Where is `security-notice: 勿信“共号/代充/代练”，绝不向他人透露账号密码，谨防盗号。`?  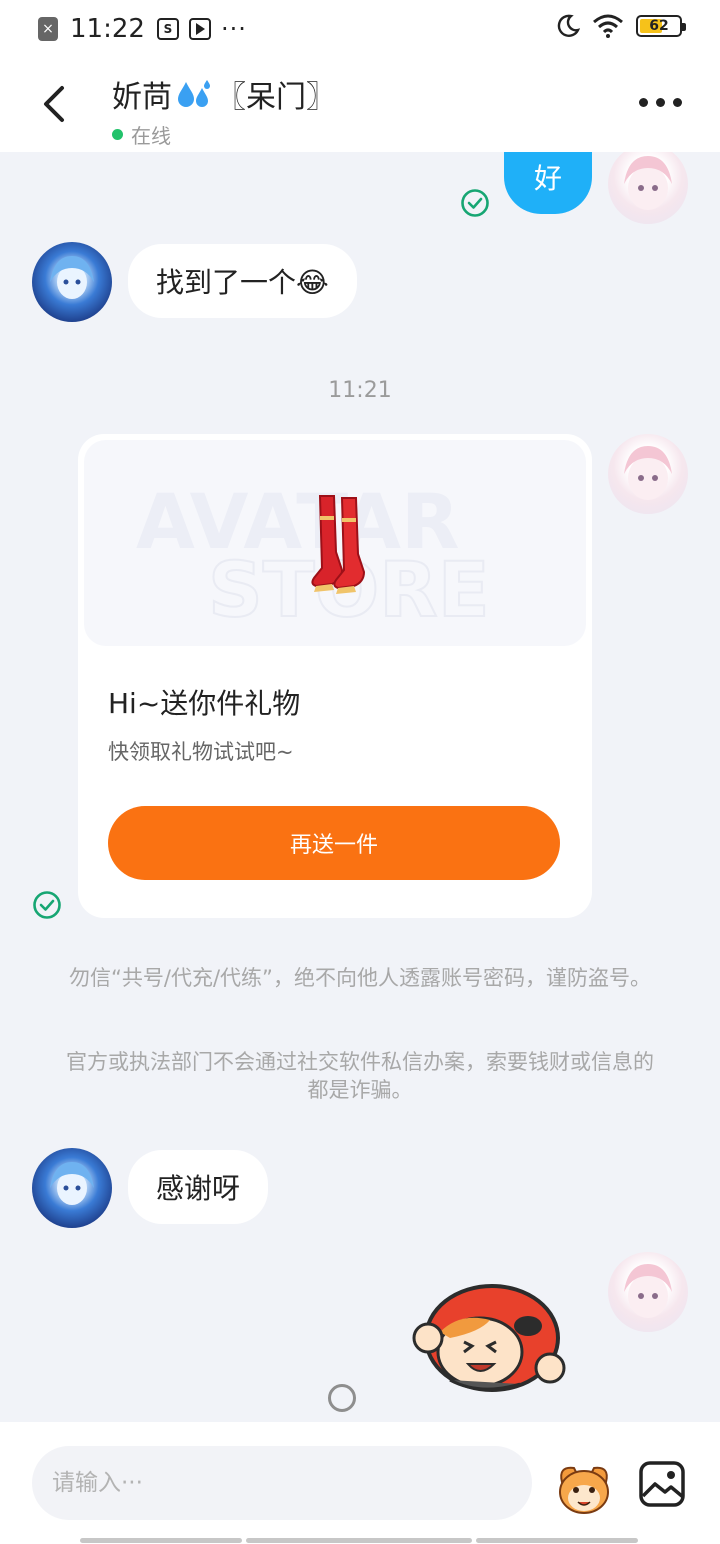 security-notice: 勿信“共号/代充/代练”，绝不向他人透露账号密码，谨防盗号。 is located at coordinates (360, 978).